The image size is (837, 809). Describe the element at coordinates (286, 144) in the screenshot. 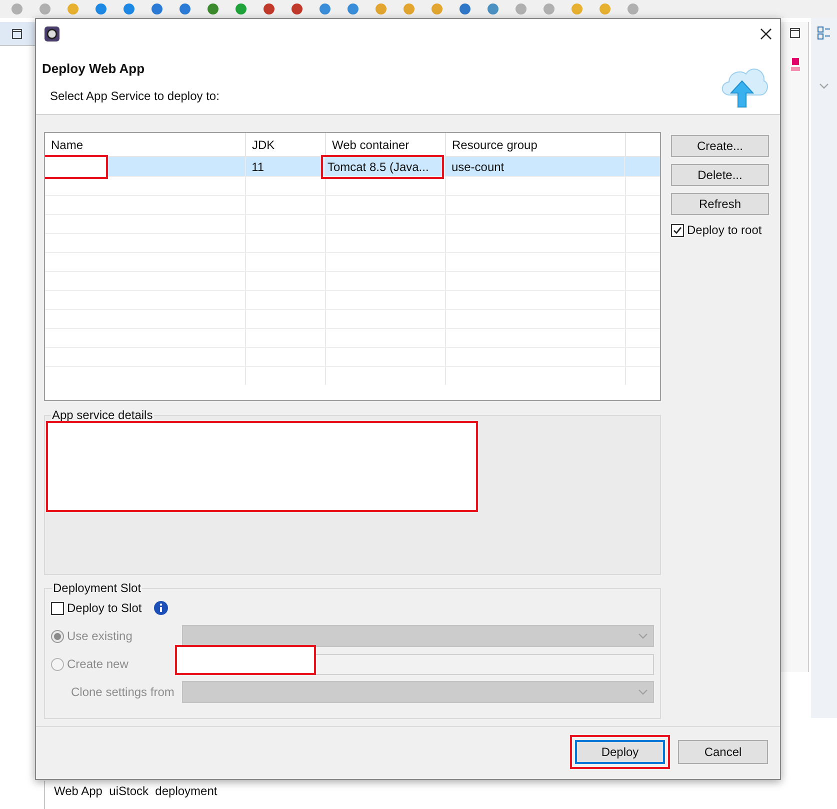

I see `column-header: JDK` at that location.